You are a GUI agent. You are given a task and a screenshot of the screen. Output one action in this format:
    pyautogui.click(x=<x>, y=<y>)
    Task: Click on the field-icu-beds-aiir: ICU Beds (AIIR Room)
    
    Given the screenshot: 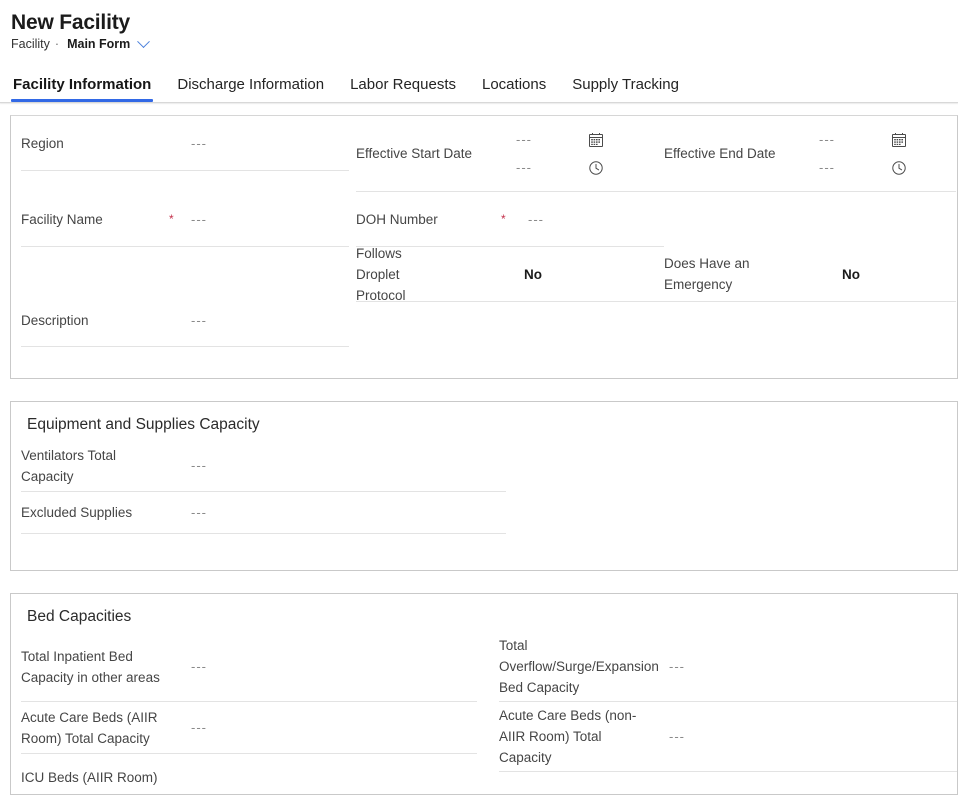 What is the action you would take?
    pyautogui.click(x=249, y=774)
    